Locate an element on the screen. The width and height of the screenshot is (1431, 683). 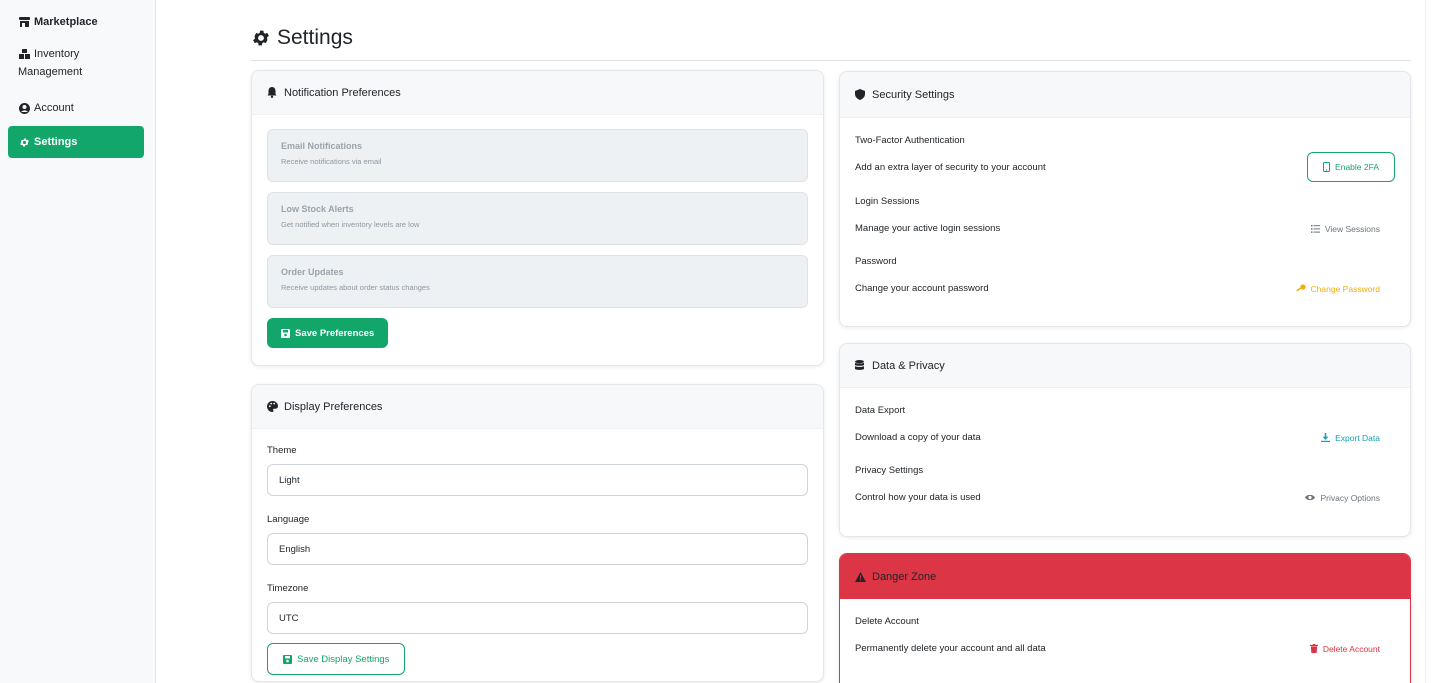
button-label: Change Password is located at coordinates (1345, 288).